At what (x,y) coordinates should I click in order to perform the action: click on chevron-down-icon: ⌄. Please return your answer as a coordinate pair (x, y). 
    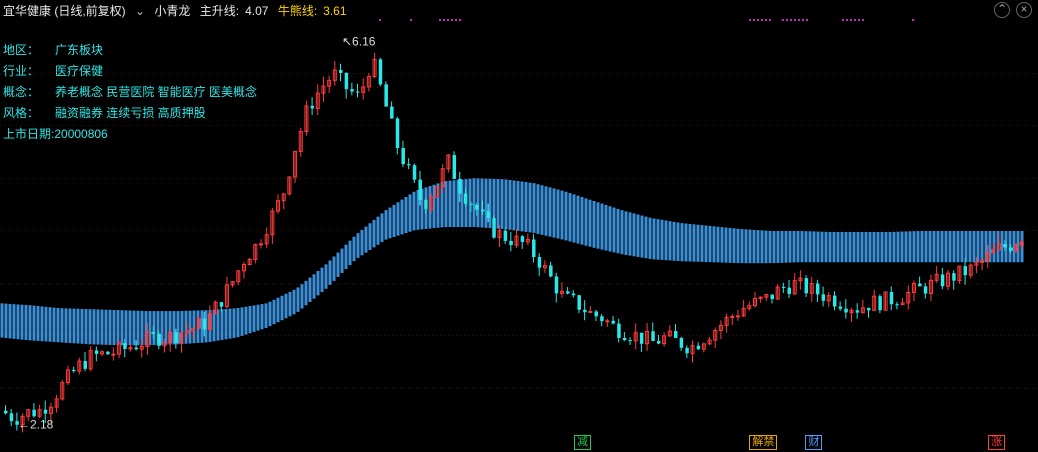
    Looking at the image, I should click on (140, 11).